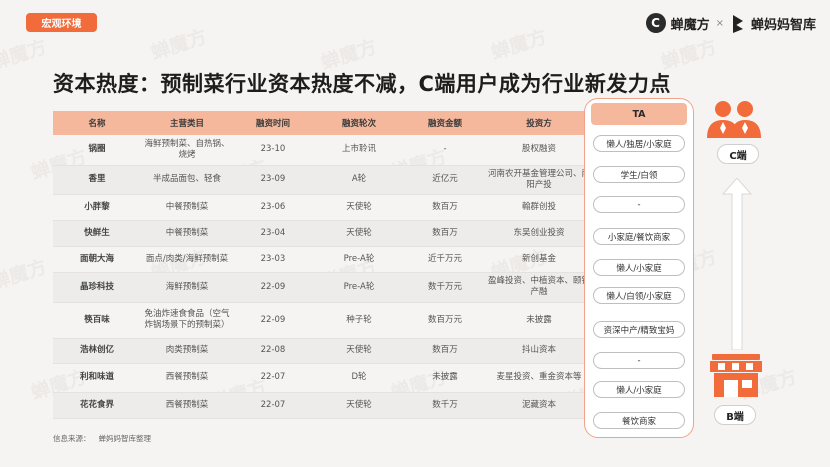  I want to click on table-row: 花花食界 西餐预制菜 22-07 天使轮 数千万 泥藏资本, so click(323, 405).